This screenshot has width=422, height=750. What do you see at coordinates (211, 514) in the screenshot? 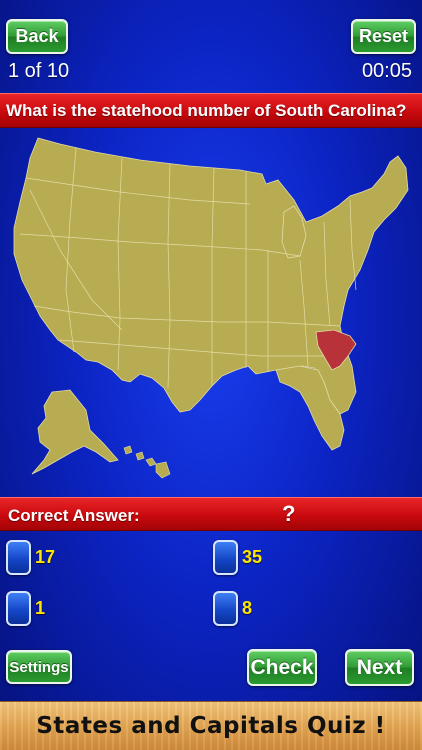
I see `correct-answer-banner: Correct Answer: ?` at bounding box center [211, 514].